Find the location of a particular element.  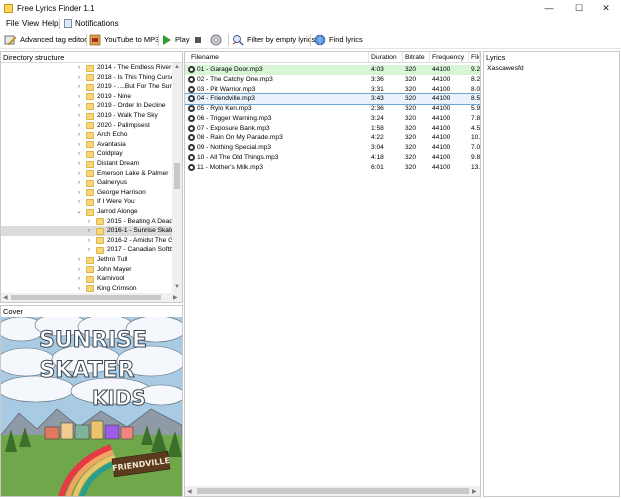

tree-item: › Distant Dream is located at coordinates (86, 164).